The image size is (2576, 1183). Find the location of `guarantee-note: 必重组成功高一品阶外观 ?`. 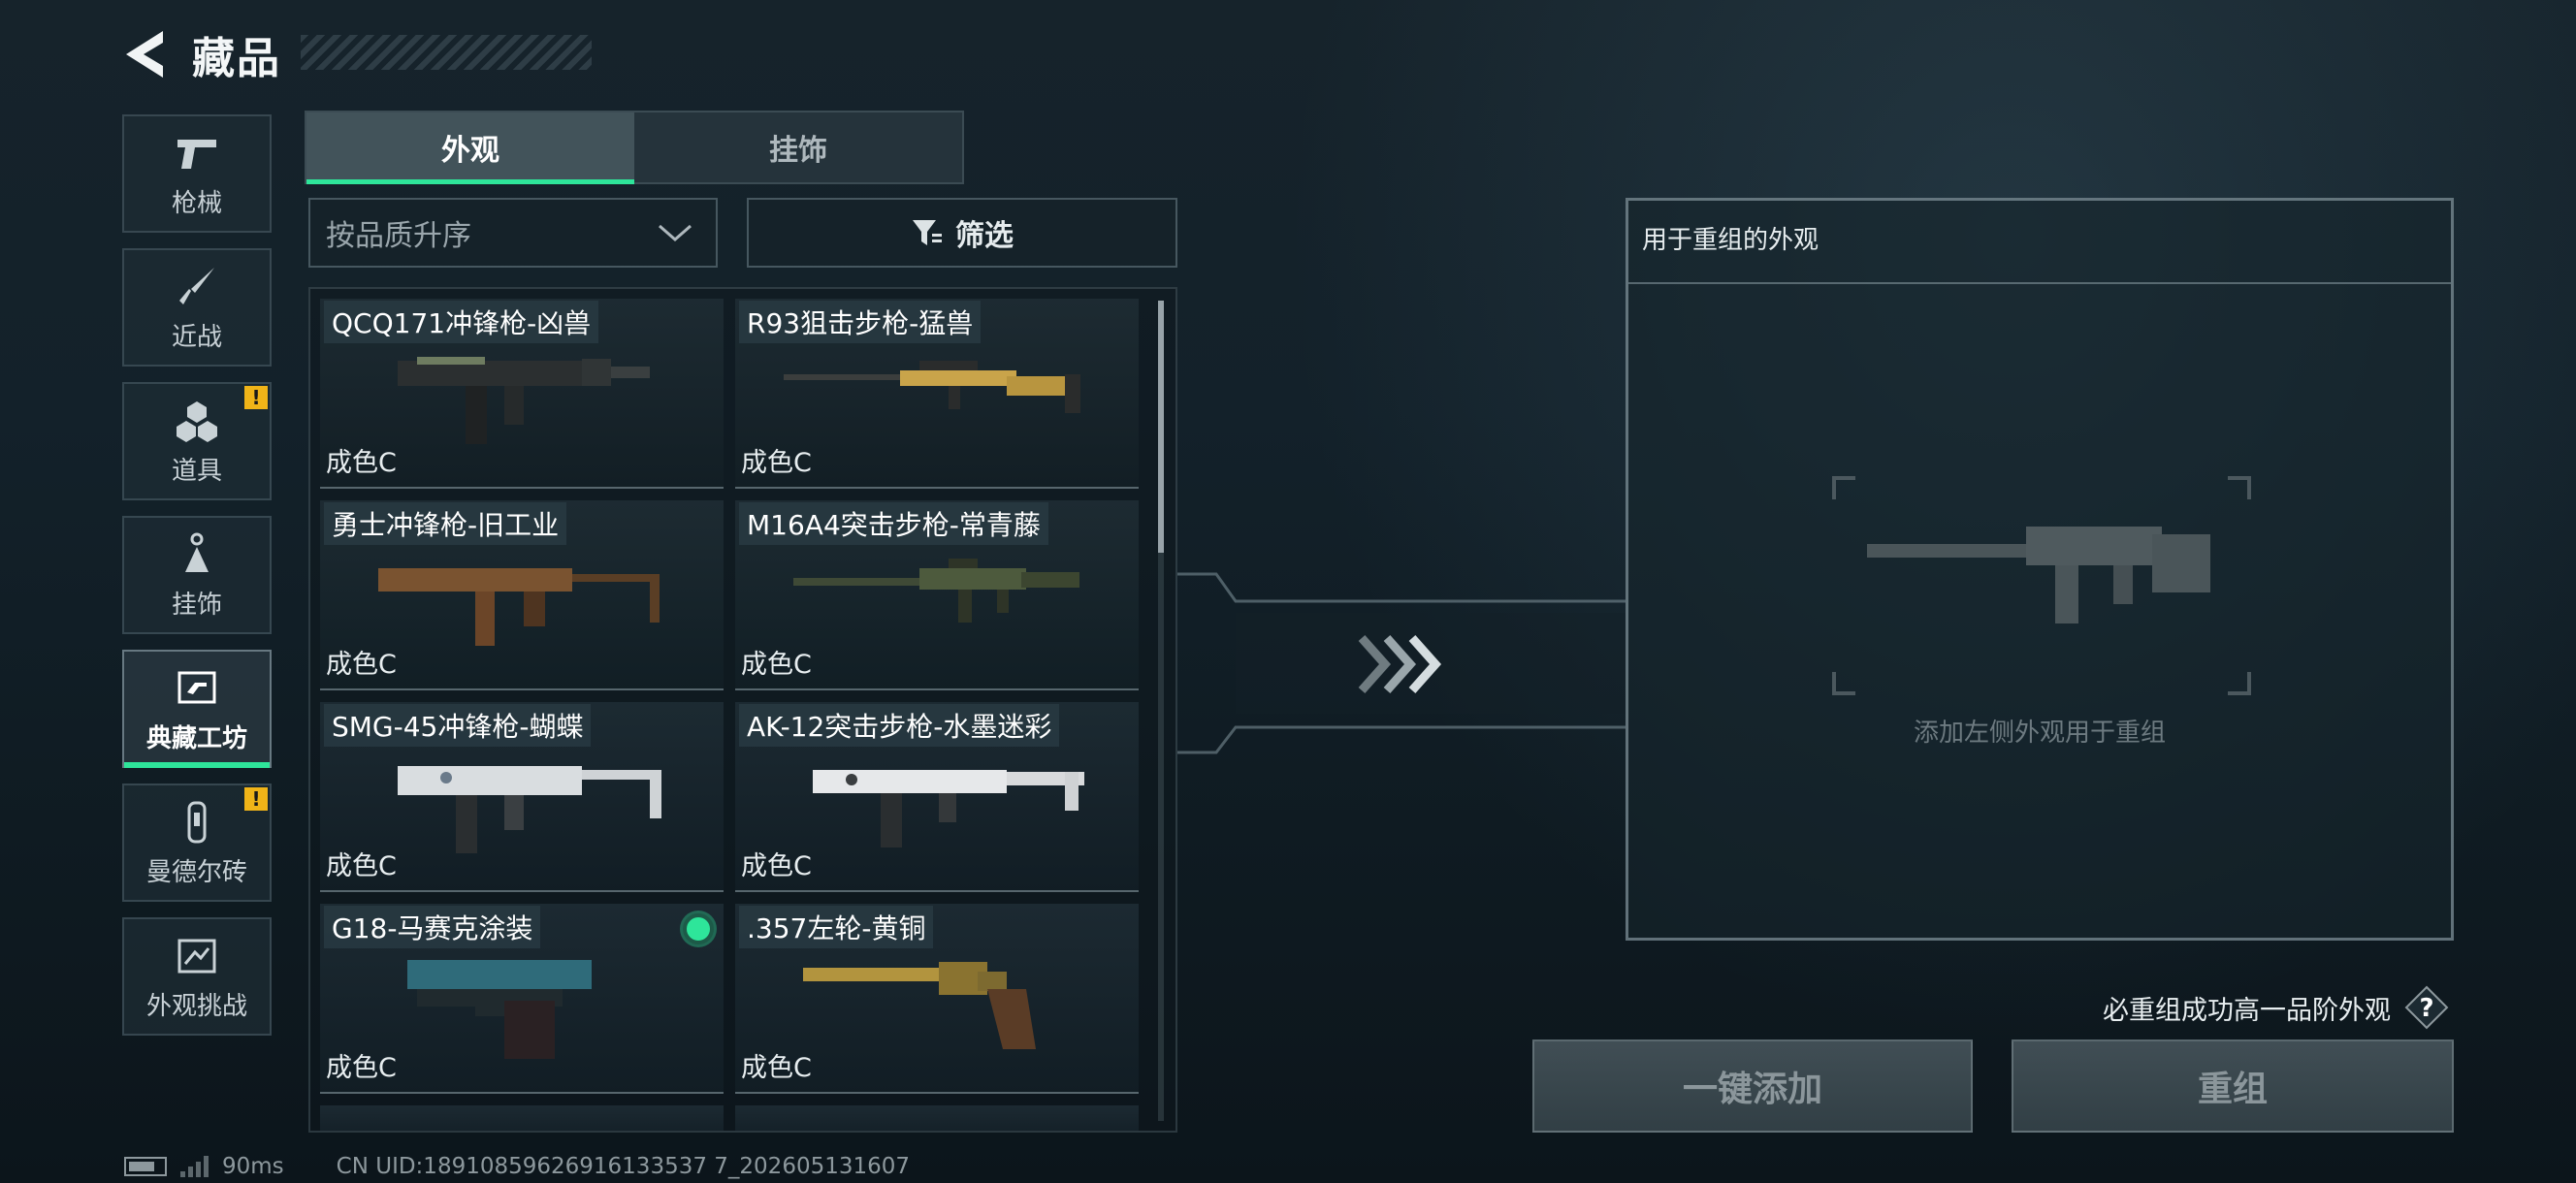

guarantee-note: 必重组成功高一品阶外观 ? is located at coordinates (2276, 1007).